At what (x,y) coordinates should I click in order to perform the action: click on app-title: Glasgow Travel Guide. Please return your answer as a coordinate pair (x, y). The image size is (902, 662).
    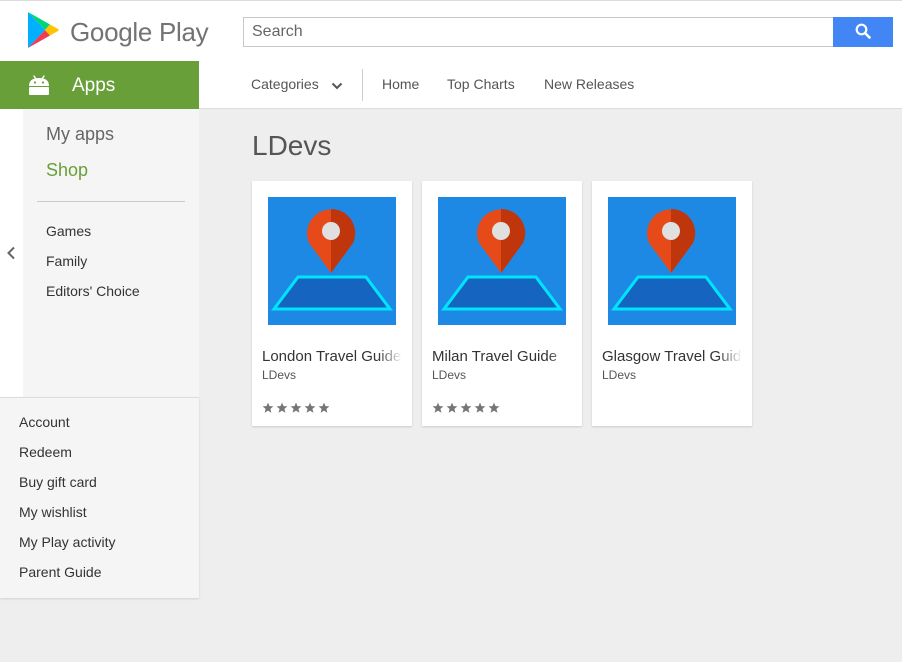
    Looking at the image, I should click on (672, 356).